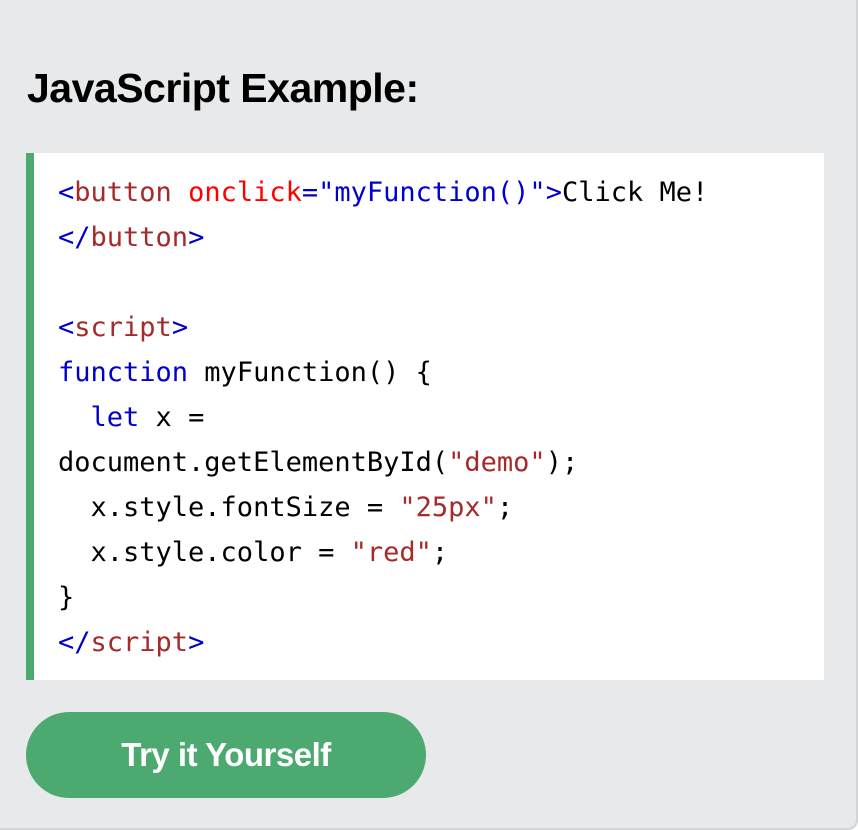 The image size is (858, 830). What do you see at coordinates (223, 88) in the screenshot?
I see `example-heading: JavaScript Example:` at bounding box center [223, 88].